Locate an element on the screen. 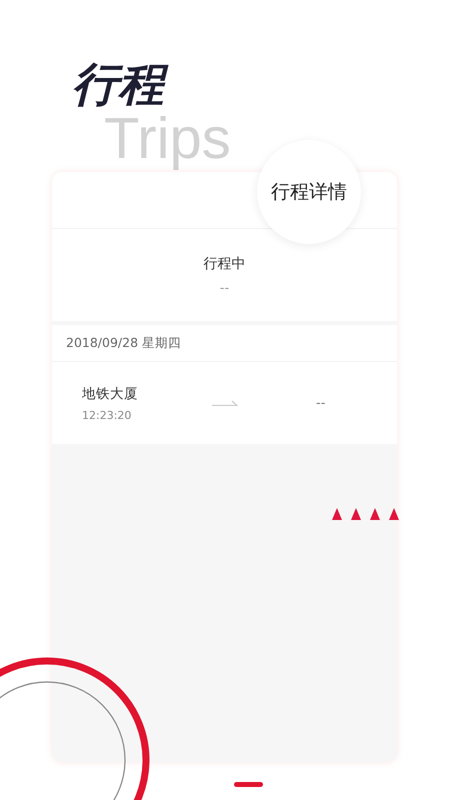  page-indicator is located at coordinates (248, 784).